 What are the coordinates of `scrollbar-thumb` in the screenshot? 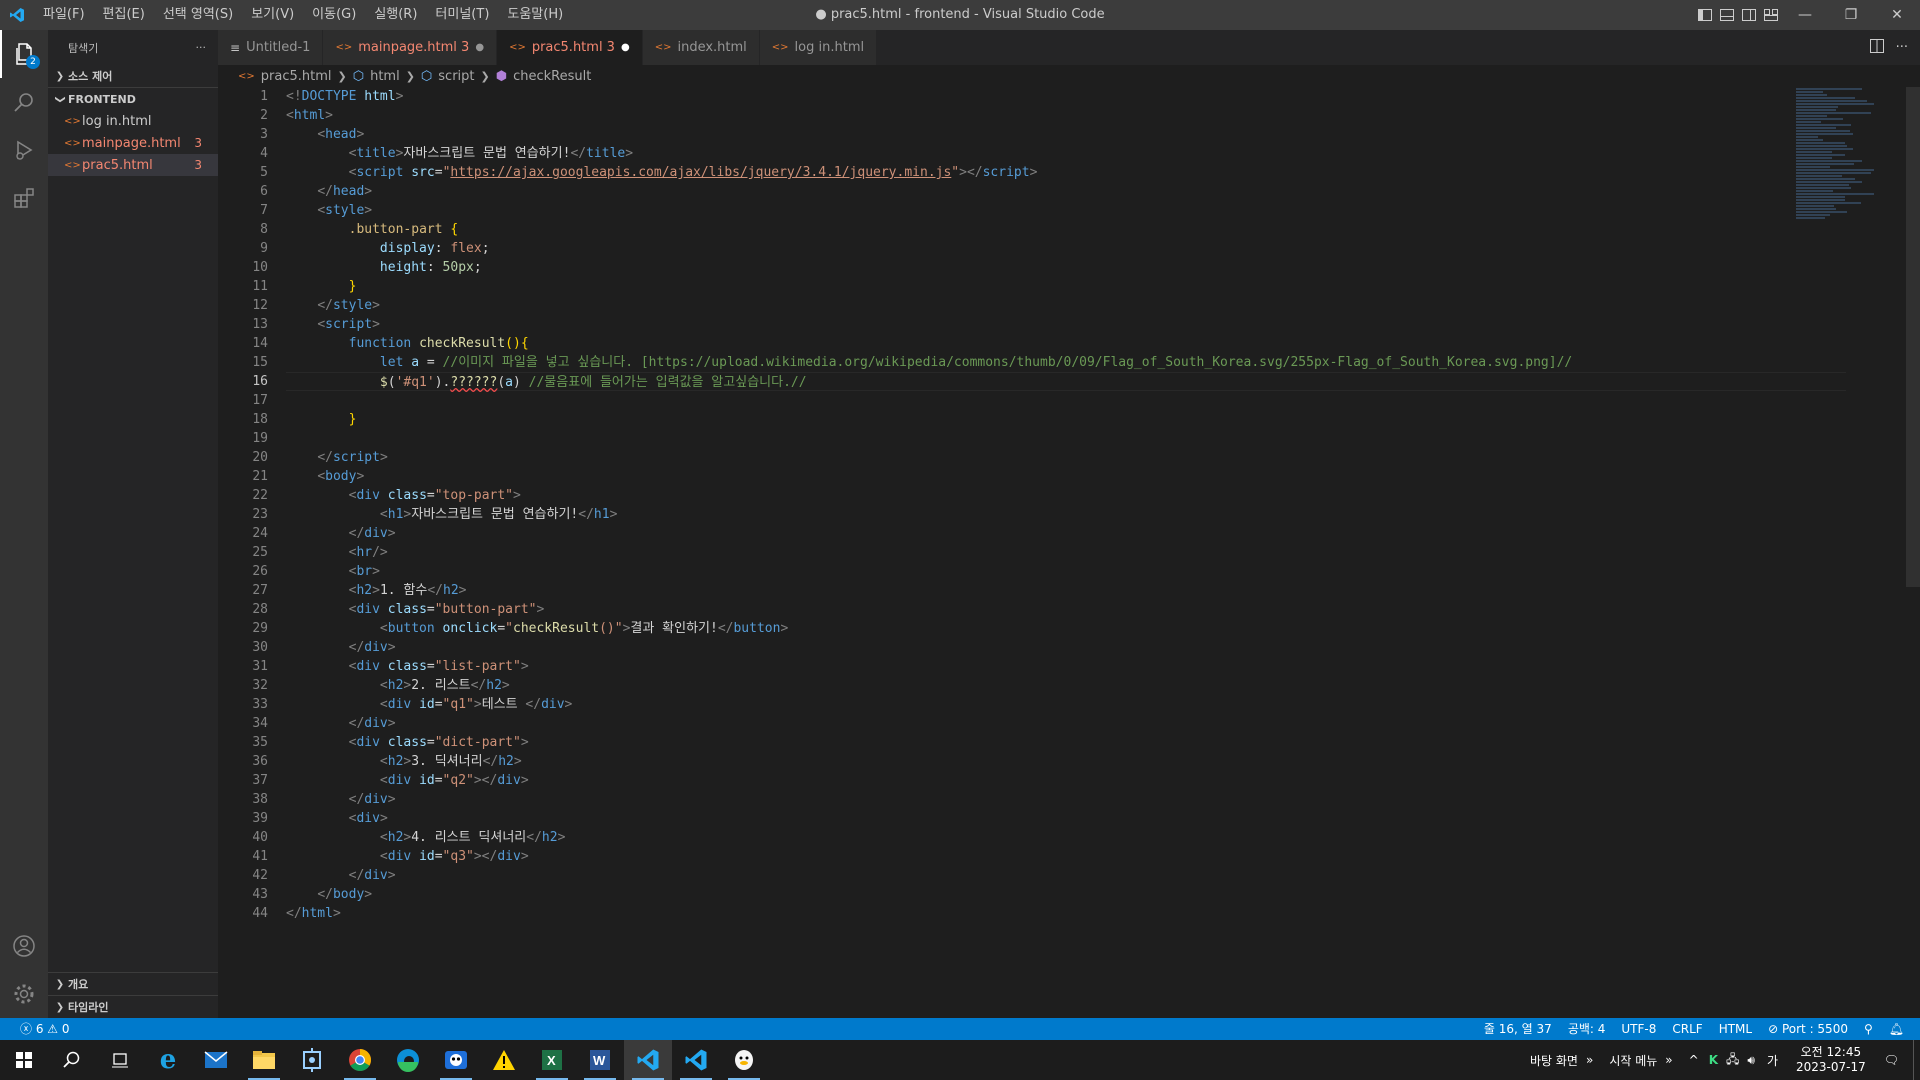 It's located at (1913, 337).